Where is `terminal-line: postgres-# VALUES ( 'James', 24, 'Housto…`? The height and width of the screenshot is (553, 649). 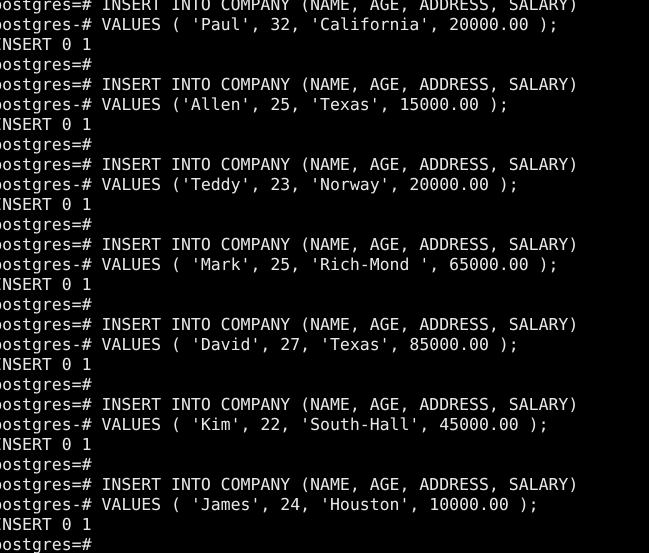 terminal-line: postgres-# VALUES ( 'James', 24, 'Housto… is located at coordinates (269, 504).